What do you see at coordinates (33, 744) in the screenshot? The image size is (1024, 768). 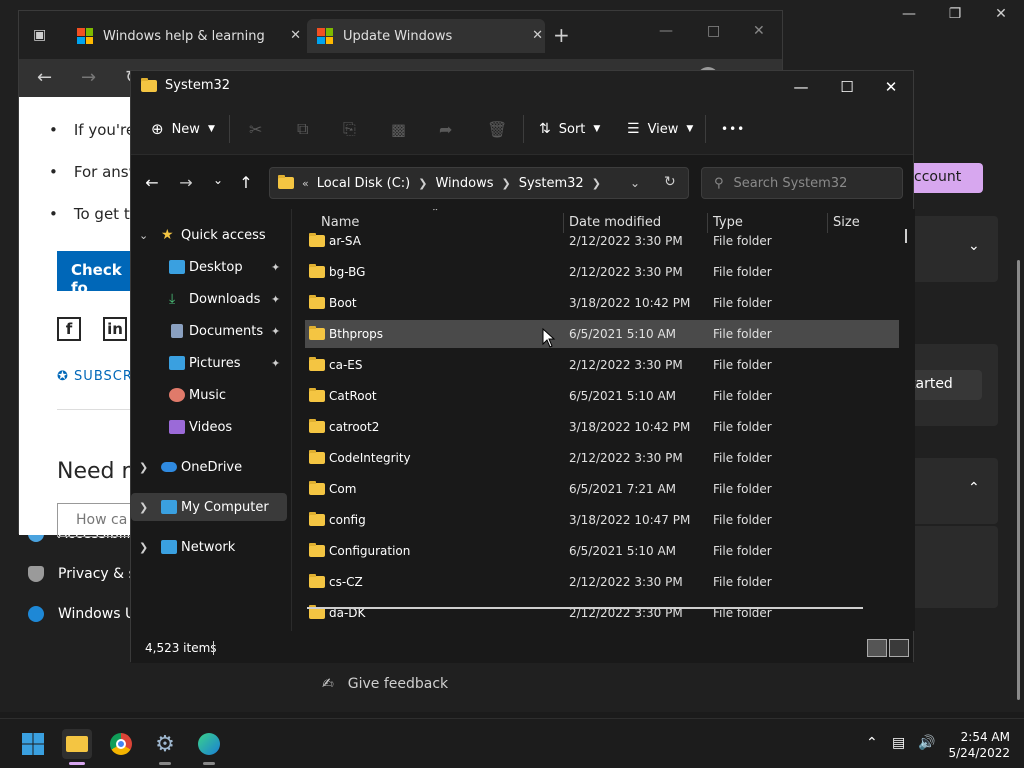 I see `start-icon` at bounding box center [33, 744].